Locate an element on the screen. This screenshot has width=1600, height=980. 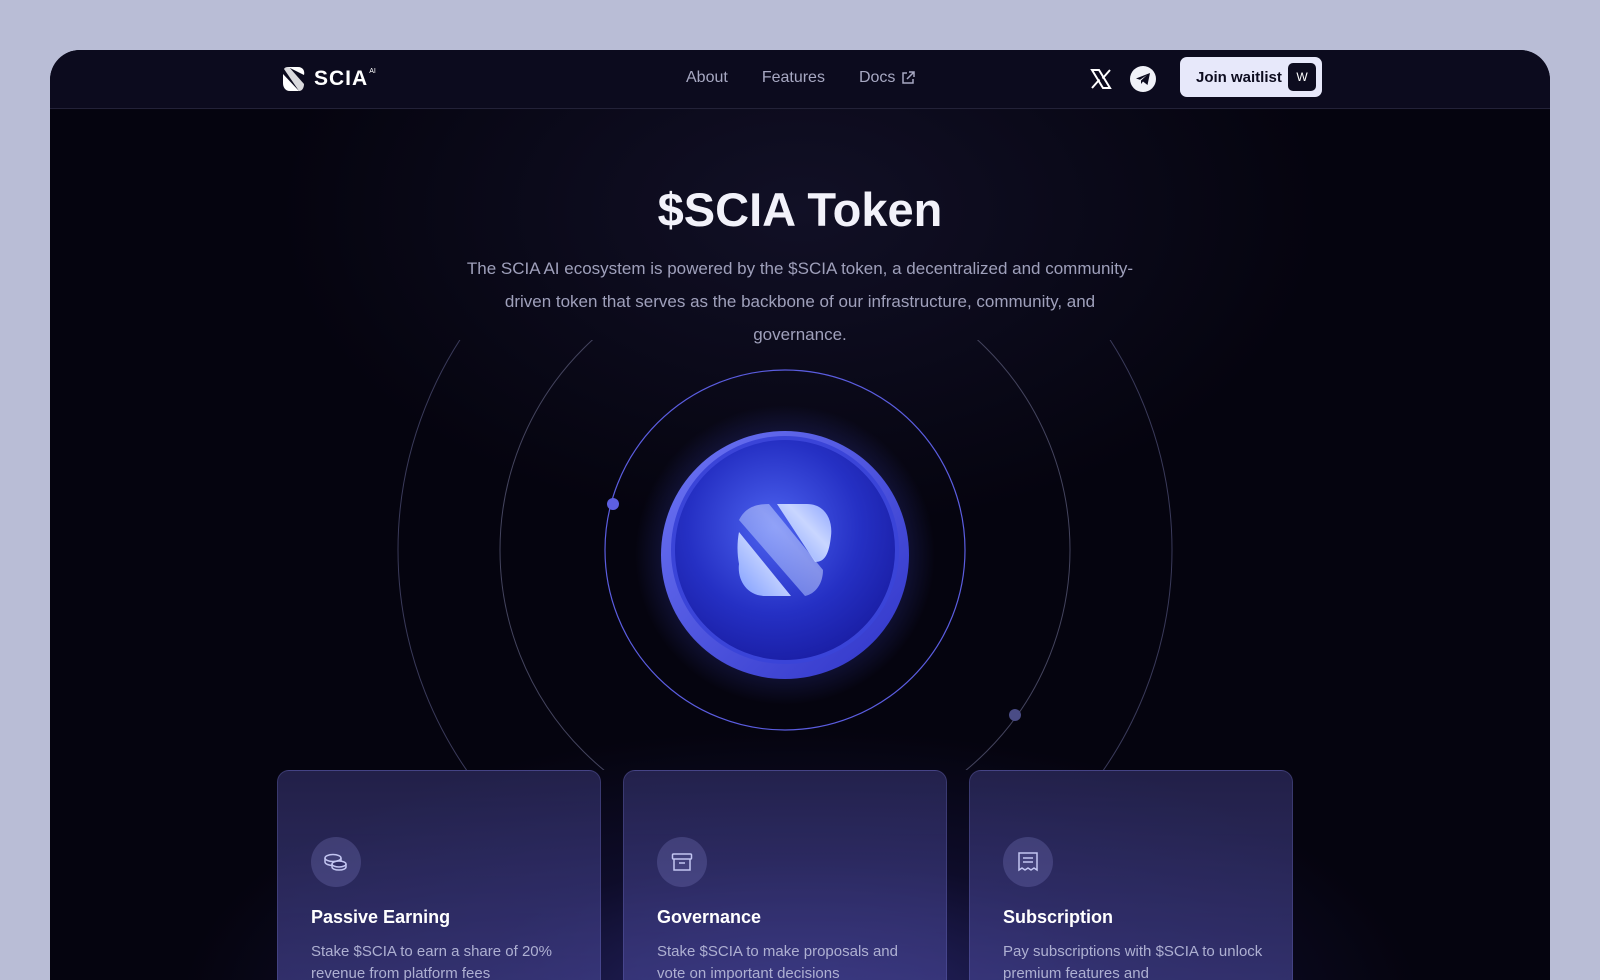
feature-title: Passive Earning is located at coordinates (381, 917).